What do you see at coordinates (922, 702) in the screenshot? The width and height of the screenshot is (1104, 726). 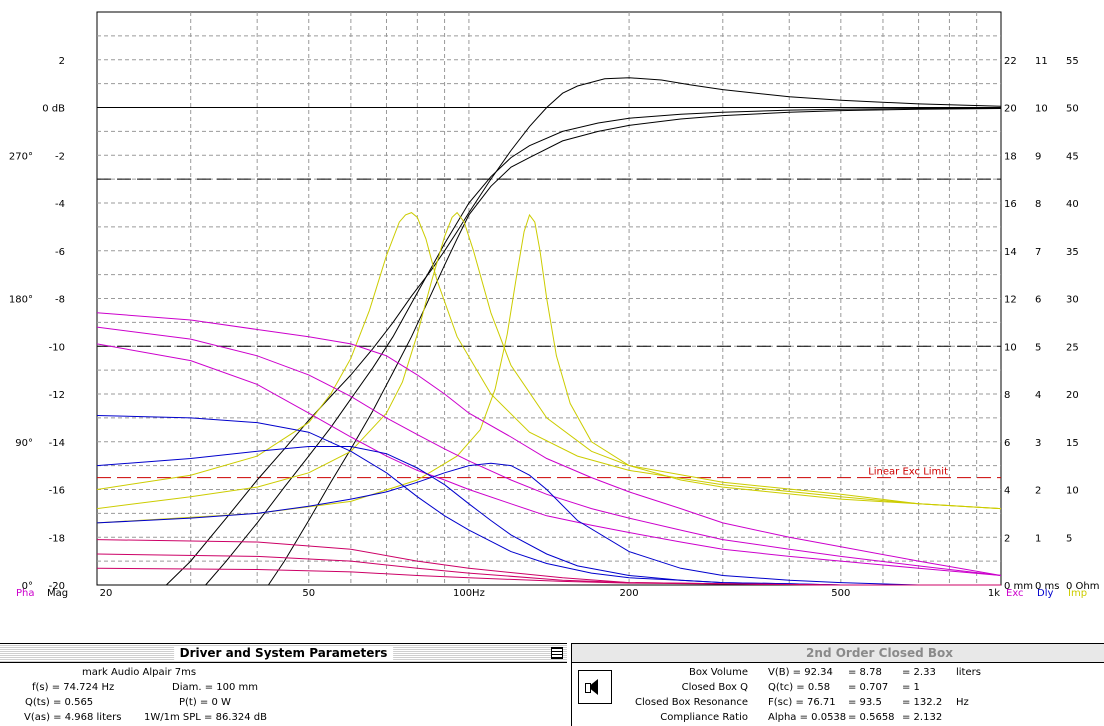 I see `box-row-2-v3: = 132.2` at bounding box center [922, 702].